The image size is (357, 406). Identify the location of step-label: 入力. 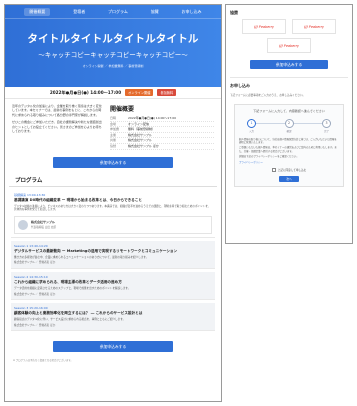
(251, 131).